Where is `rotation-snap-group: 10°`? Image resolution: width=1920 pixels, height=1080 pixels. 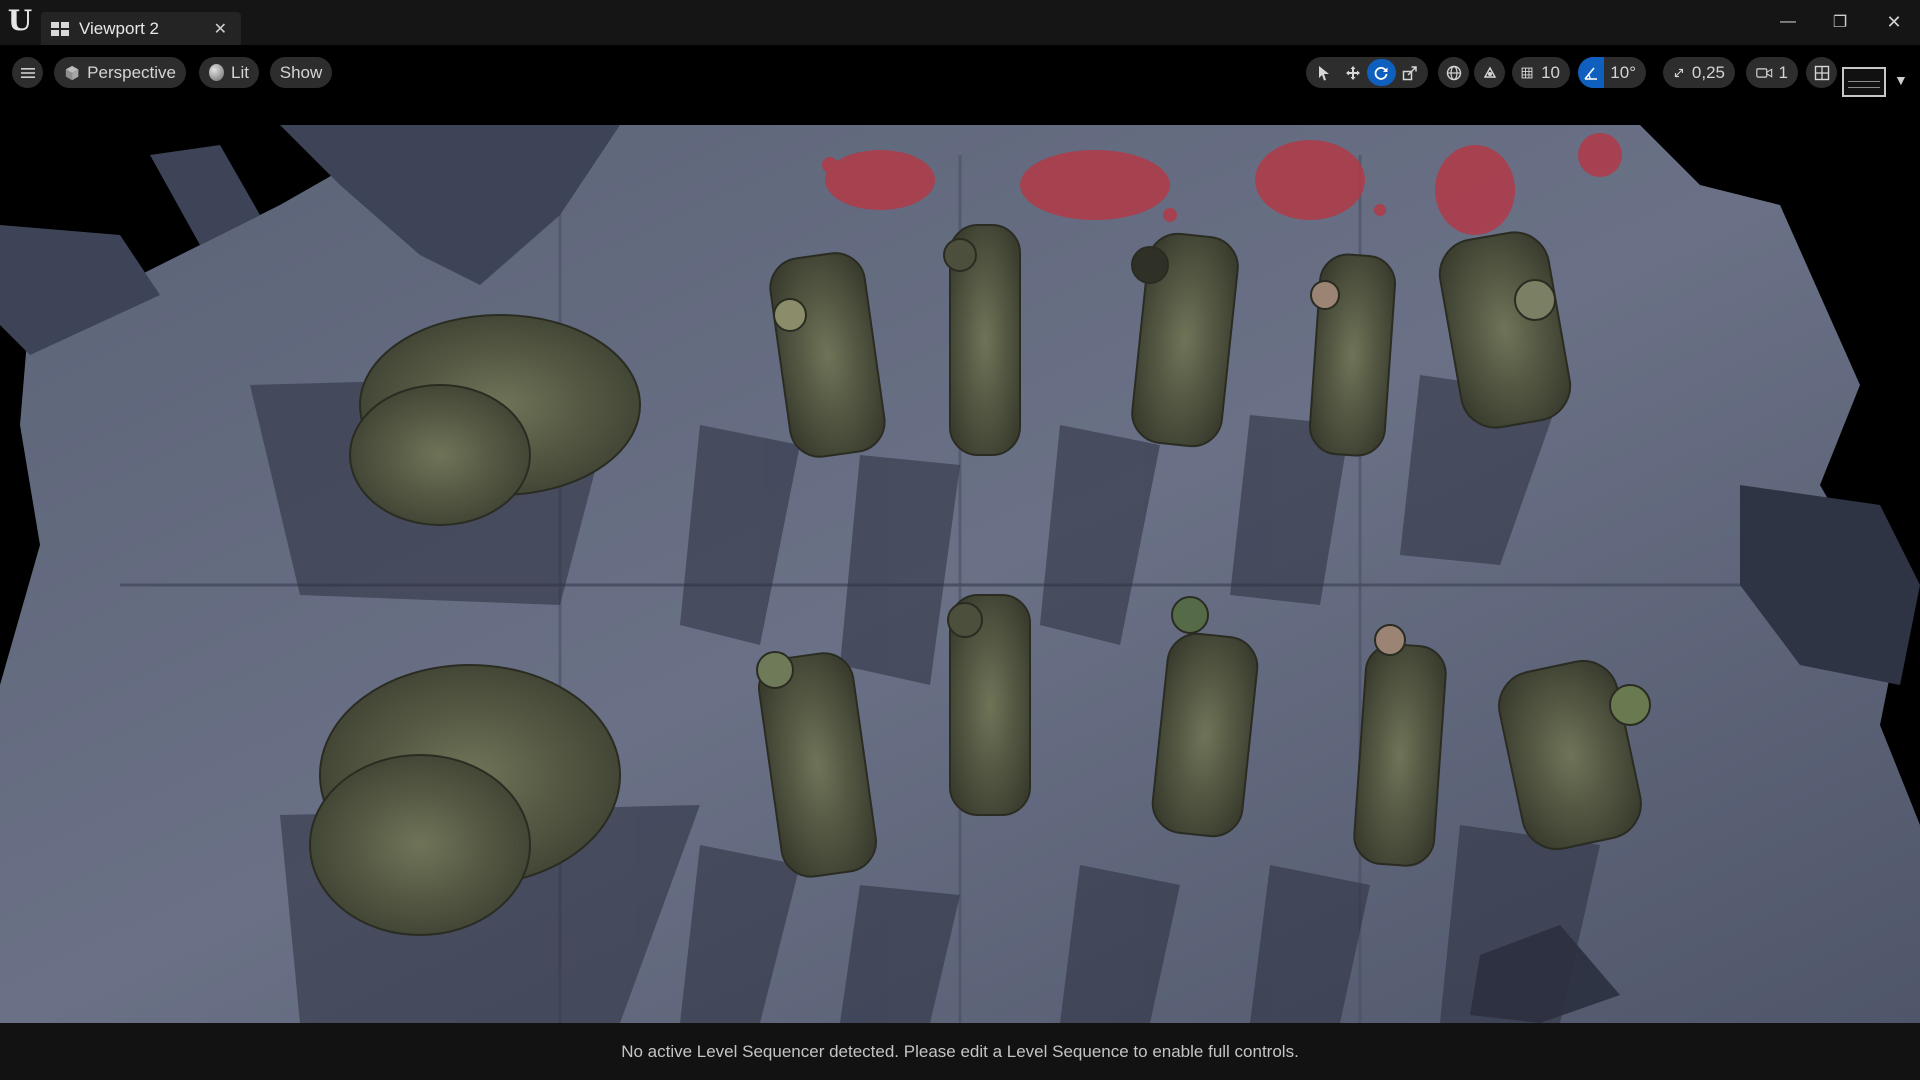 rotation-snap-group: 10° is located at coordinates (1612, 72).